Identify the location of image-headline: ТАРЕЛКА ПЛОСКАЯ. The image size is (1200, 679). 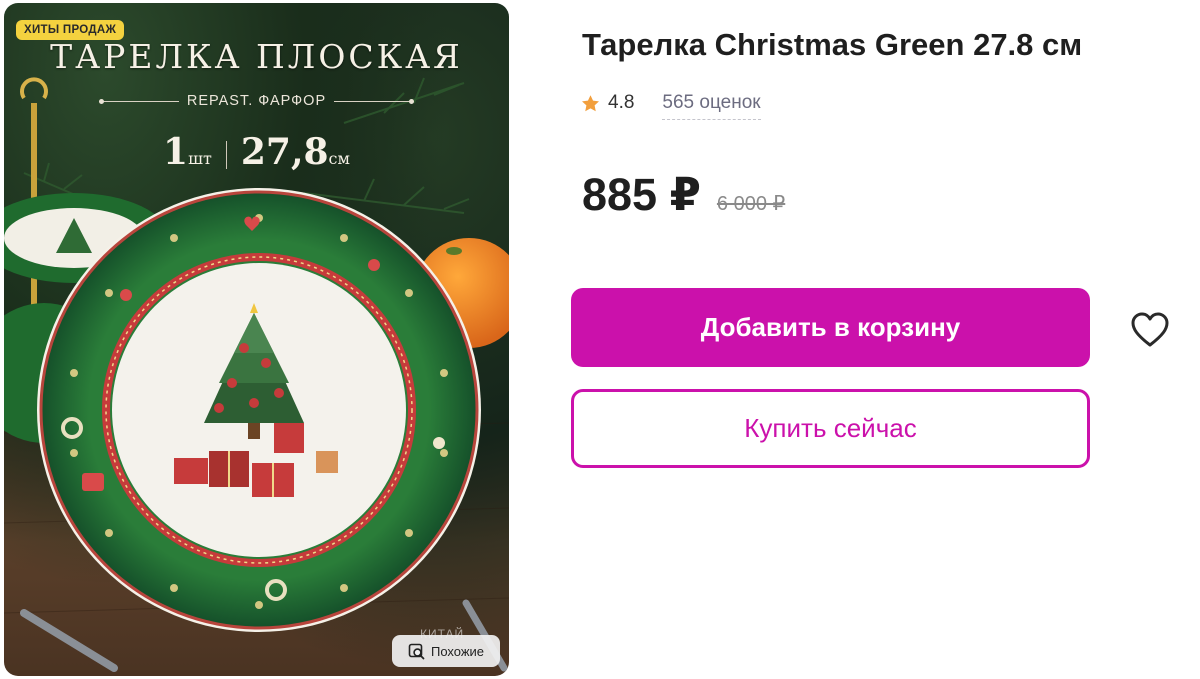
(256, 56).